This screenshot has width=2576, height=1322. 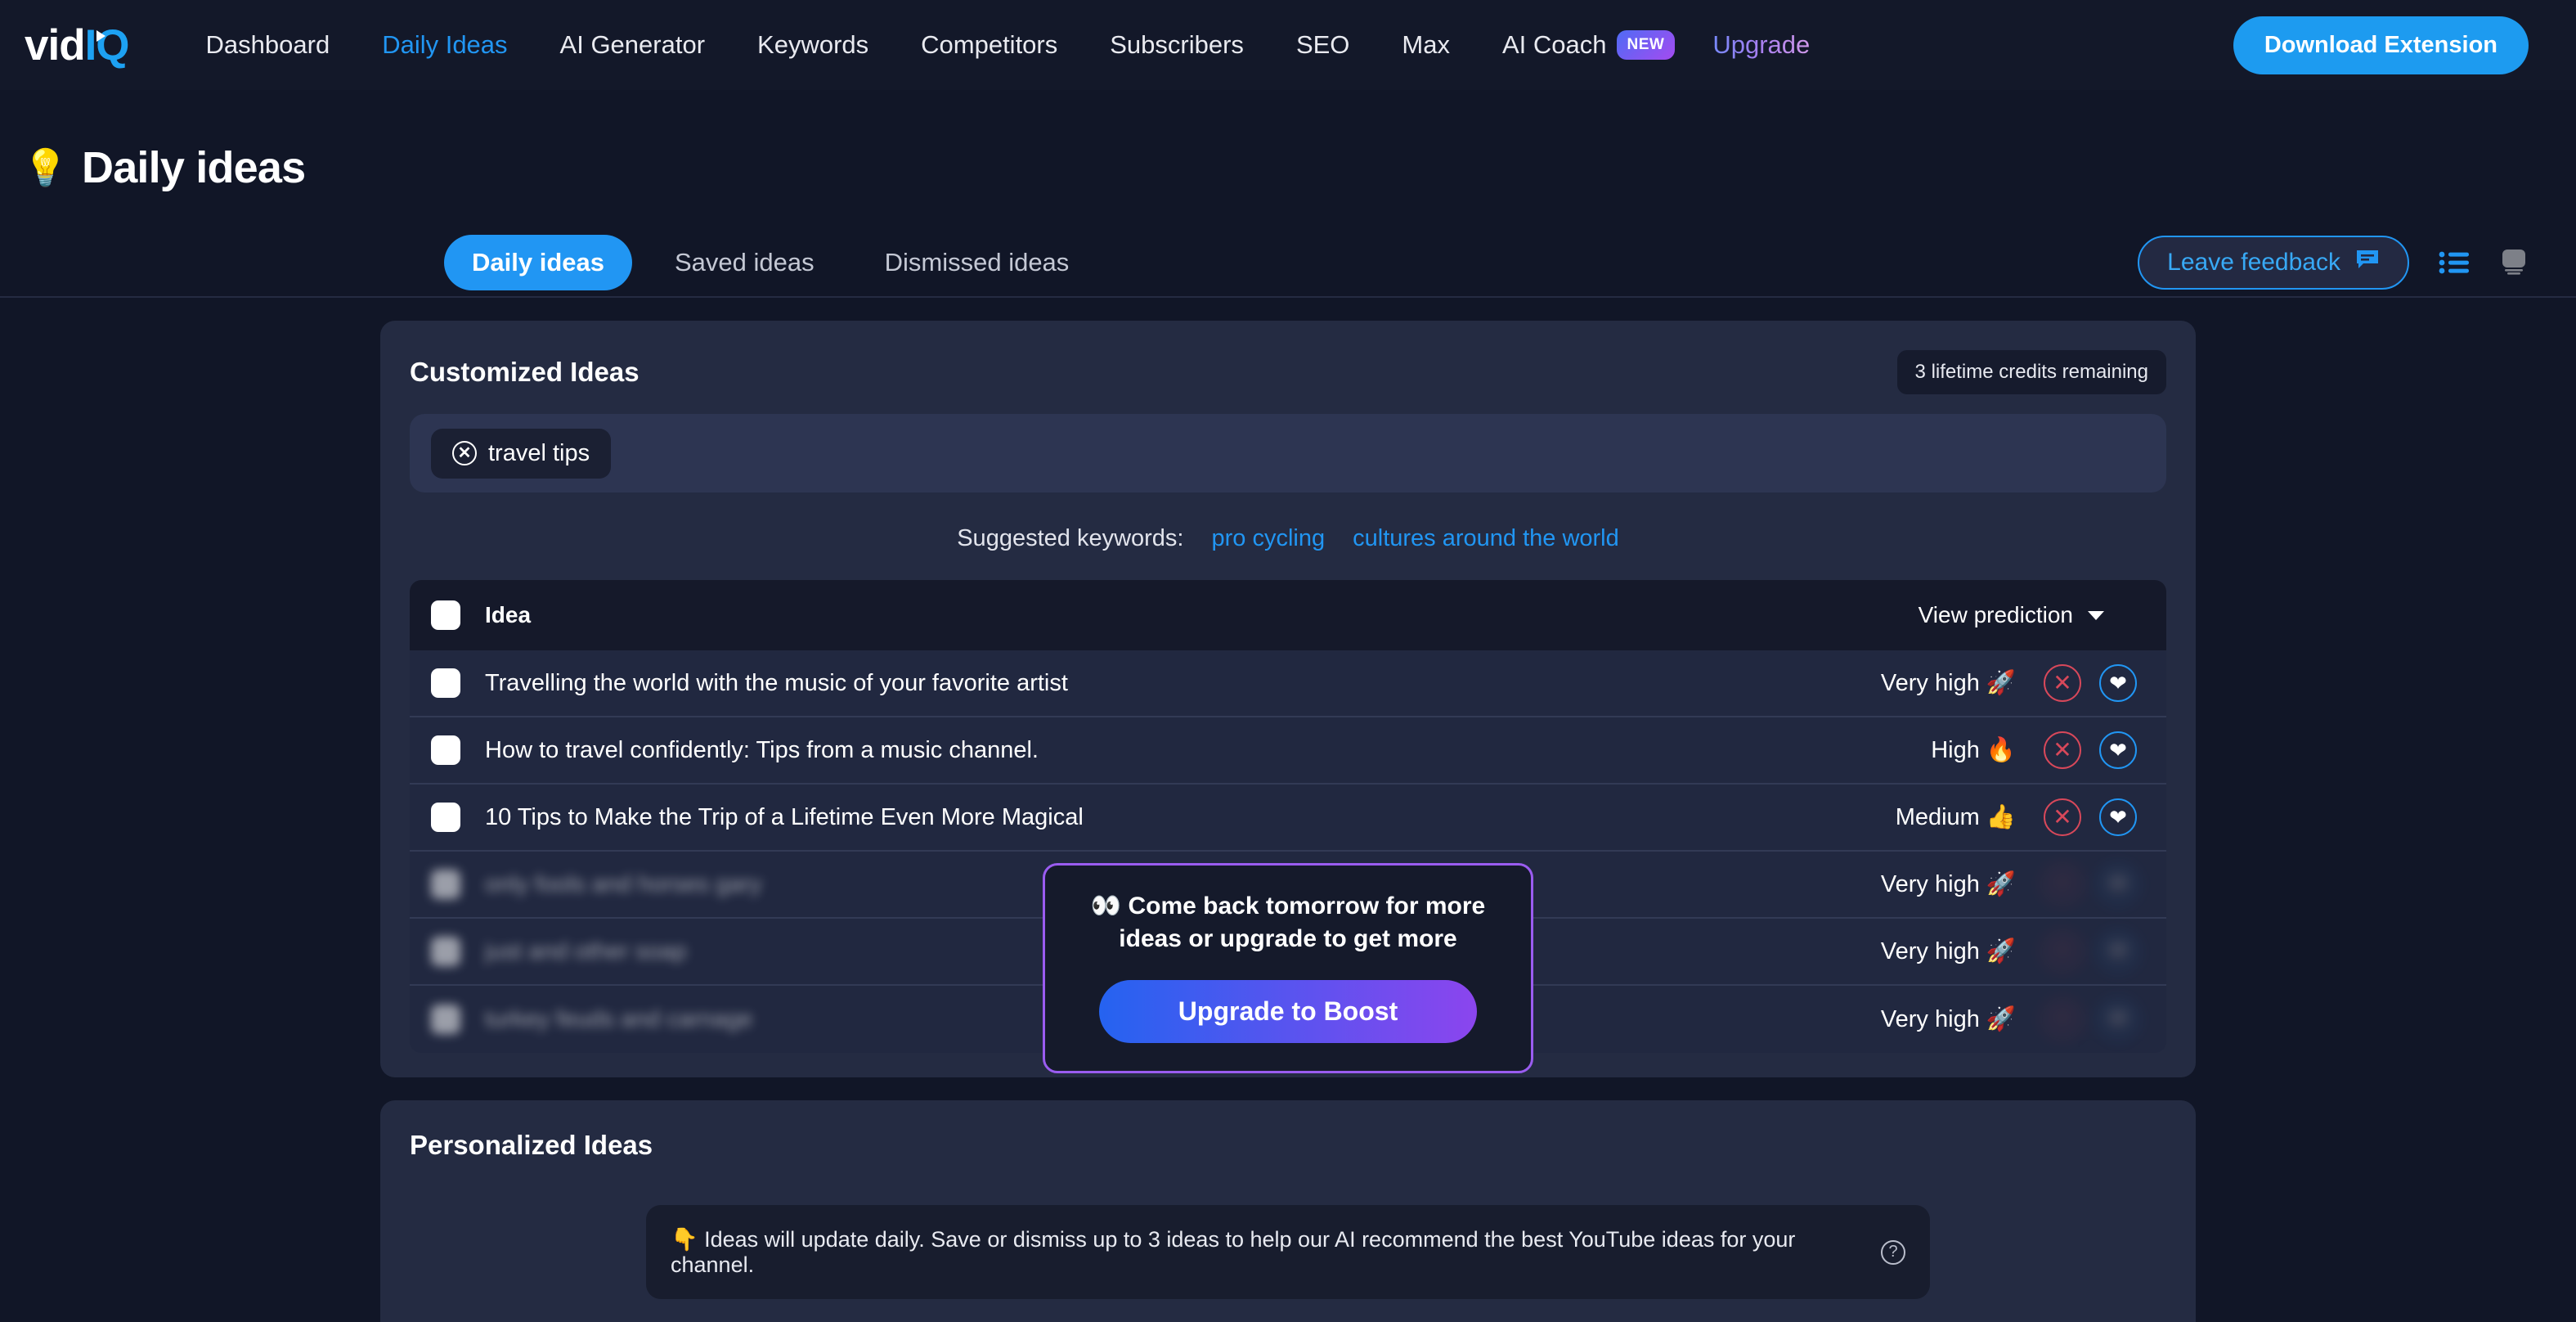 What do you see at coordinates (194, 167) in the screenshot?
I see `page-title-text: Daily ideas` at bounding box center [194, 167].